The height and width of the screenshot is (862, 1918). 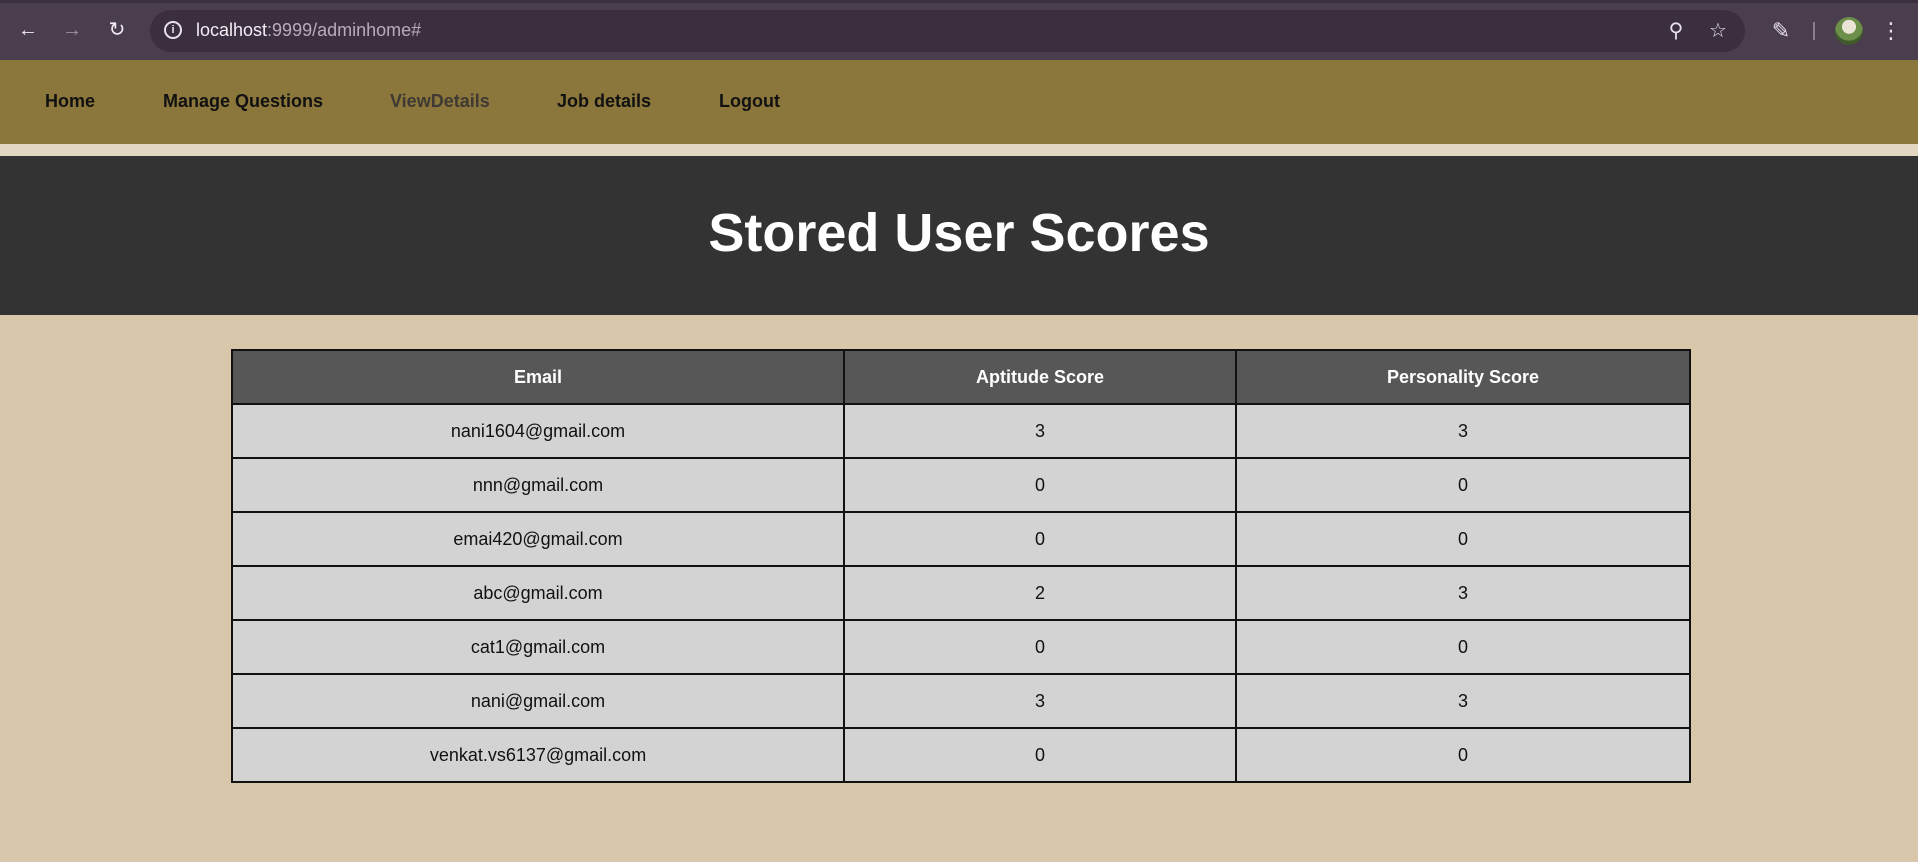 I want to click on table-row: venkat.vs6137@gmail.com 0 0, so click(x=961, y=755).